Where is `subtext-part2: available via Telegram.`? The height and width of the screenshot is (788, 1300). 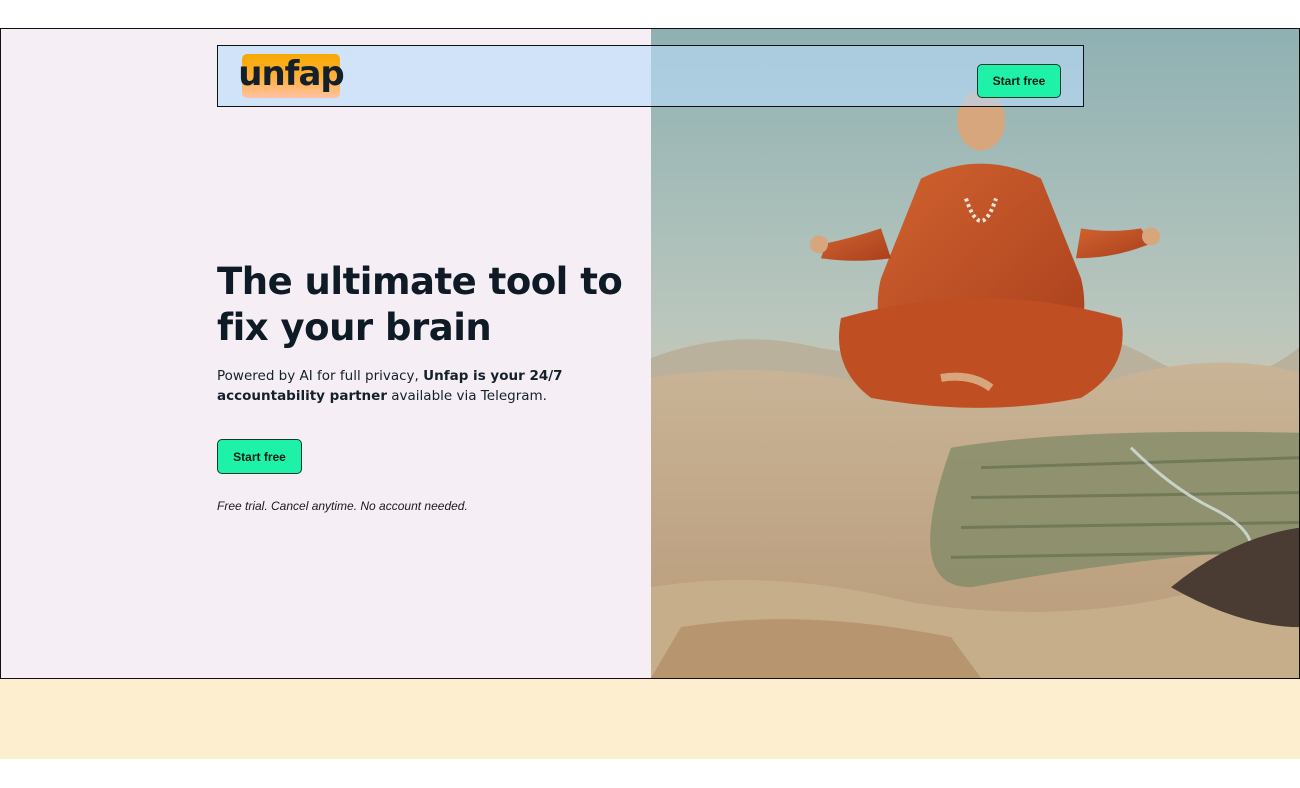 subtext-part2: available via Telegram. is located at coordinates (466, 396).